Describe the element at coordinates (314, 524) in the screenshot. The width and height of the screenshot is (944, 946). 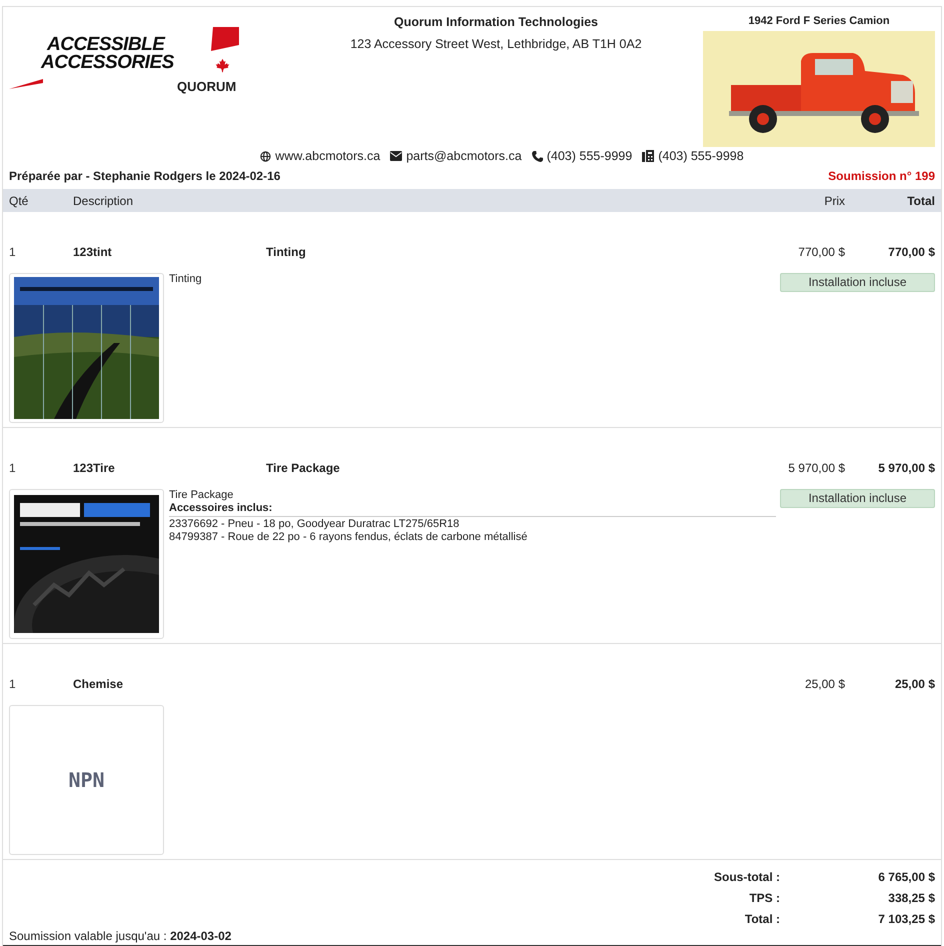
I see `accessory-line: 23376692 - Pneu - 18 po, Goodyear Duratrac LT275/65R18` at that location.